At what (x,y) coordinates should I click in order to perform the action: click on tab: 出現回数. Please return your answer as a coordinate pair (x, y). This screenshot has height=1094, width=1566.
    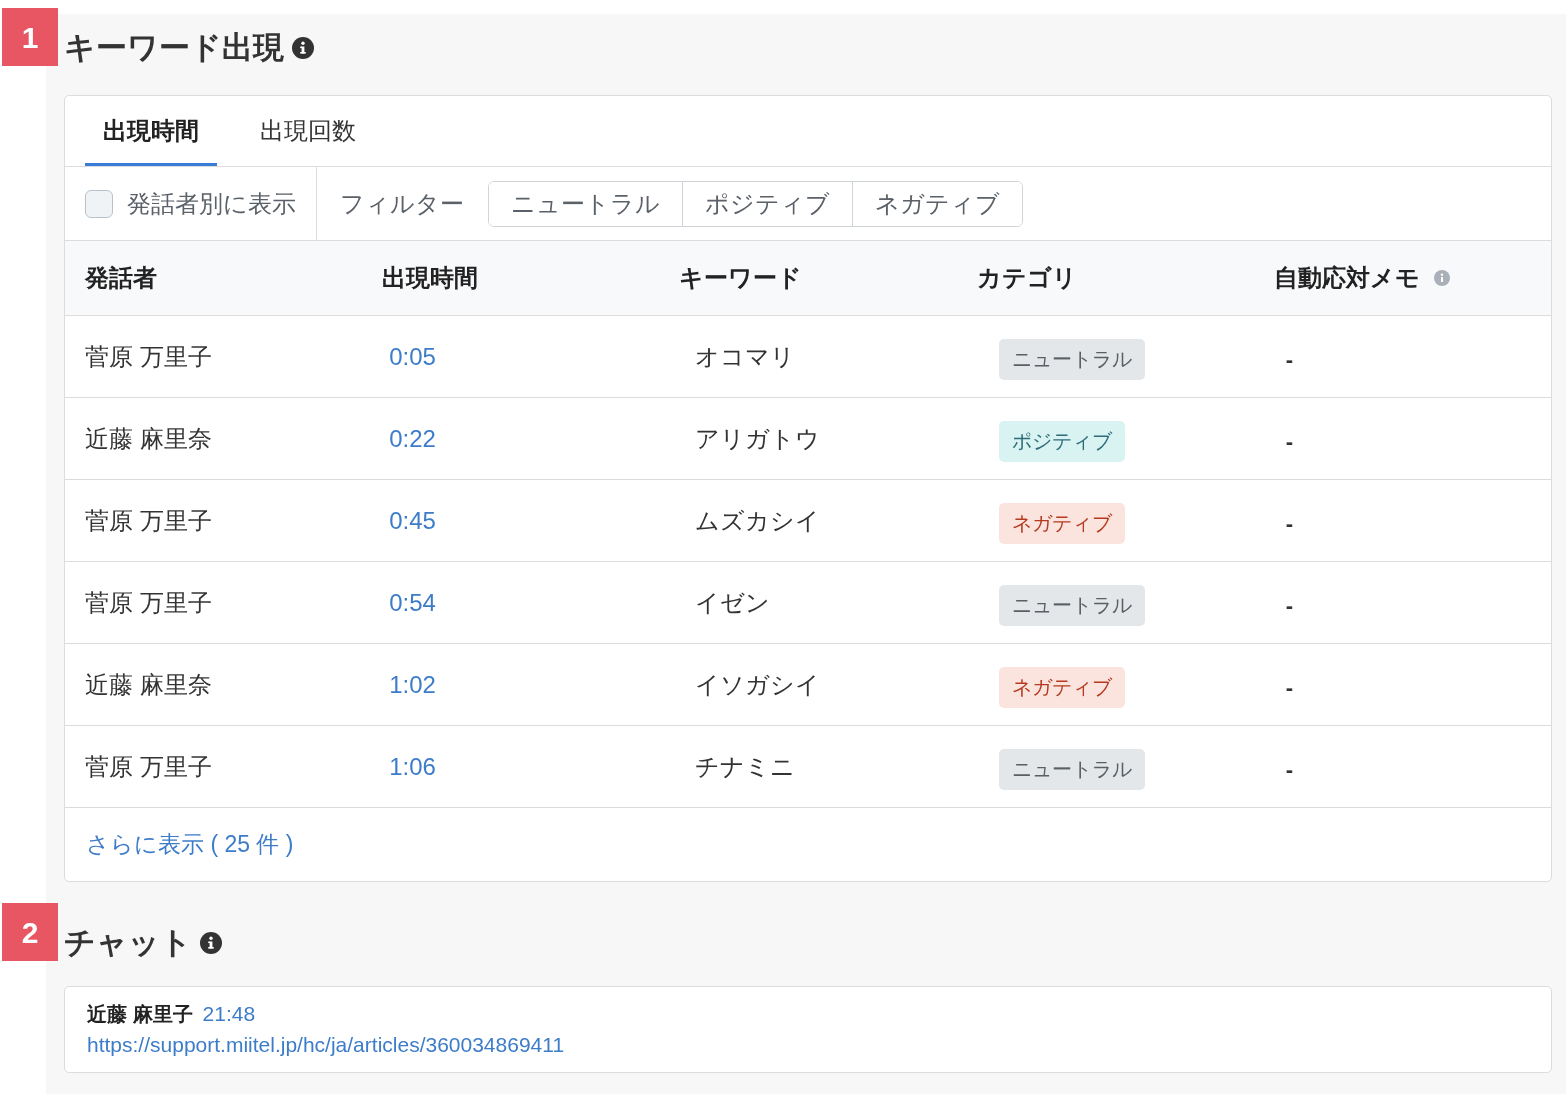
    Looking at the image, I should click on (308, 132).